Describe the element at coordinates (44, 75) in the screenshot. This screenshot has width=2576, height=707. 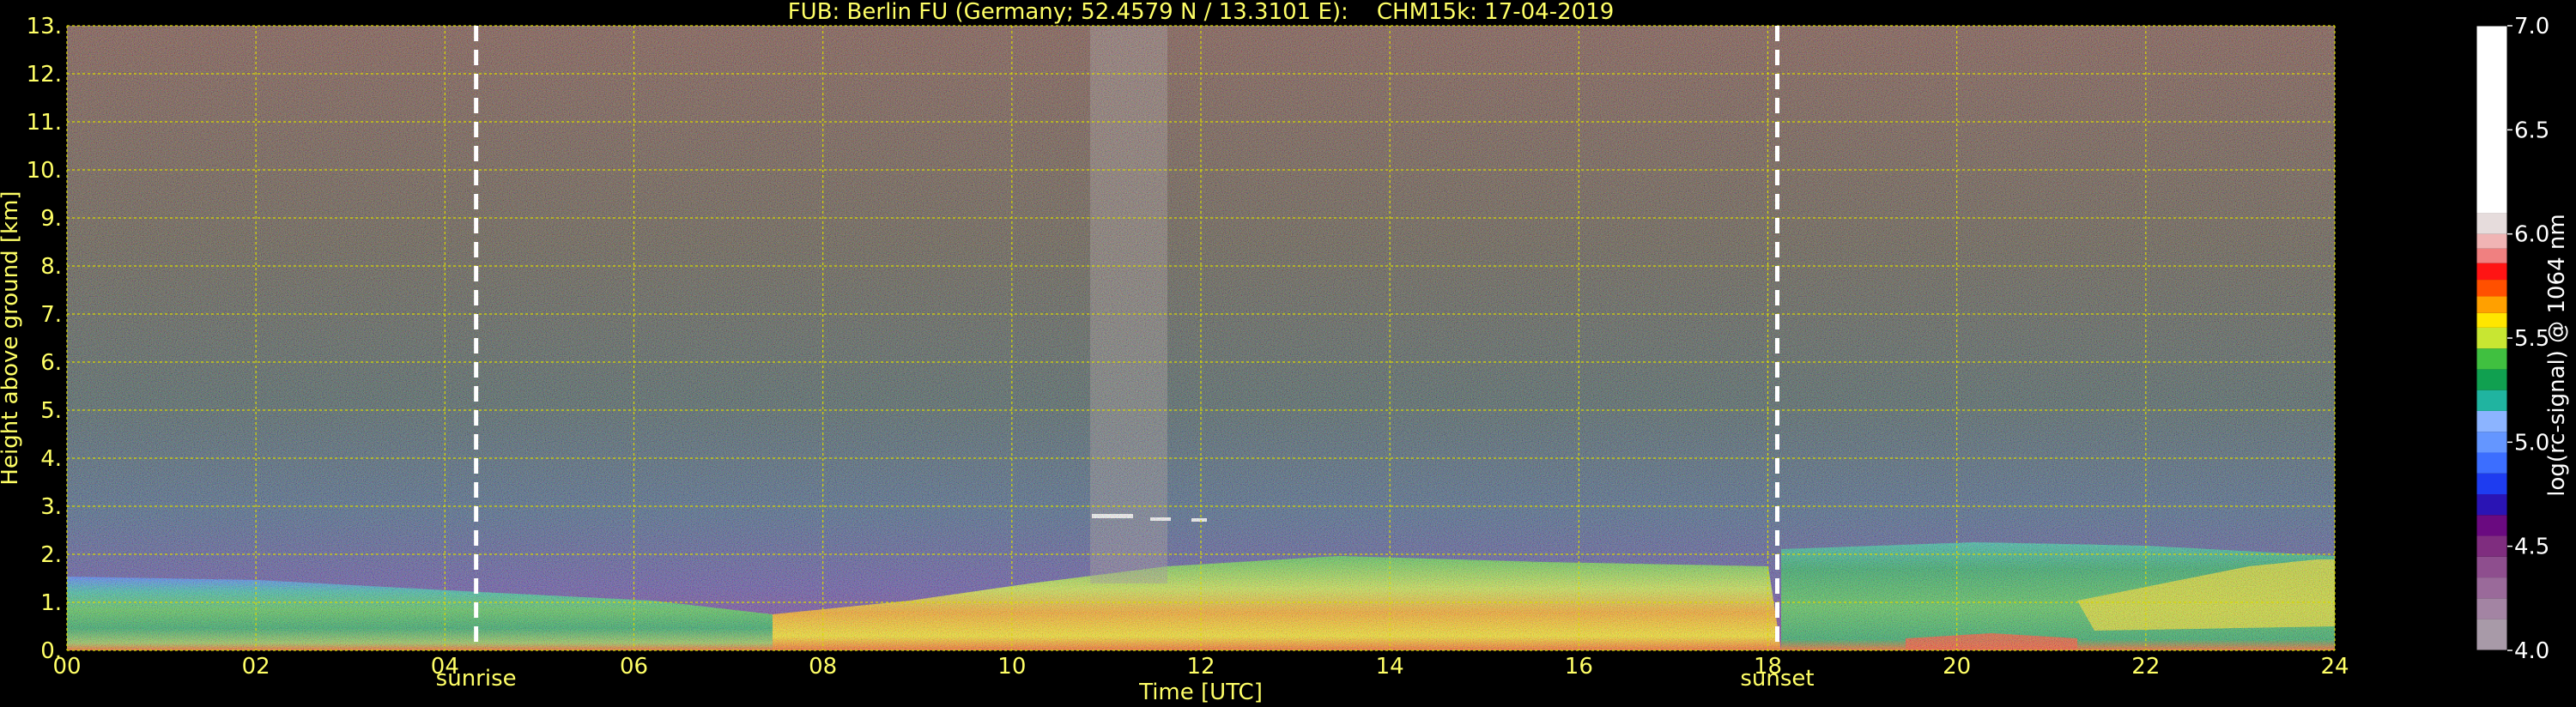
I see `y-tick-label: 12.` at that location.